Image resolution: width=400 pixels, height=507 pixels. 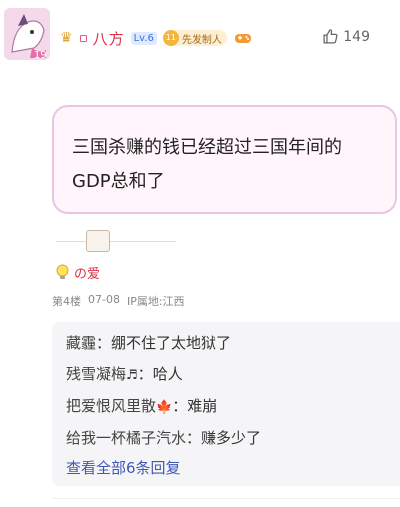 What do you see at coordinates (202, 406) in the screenshot?
I see `reply-text: 难崩` at bounding box center [202, 406].